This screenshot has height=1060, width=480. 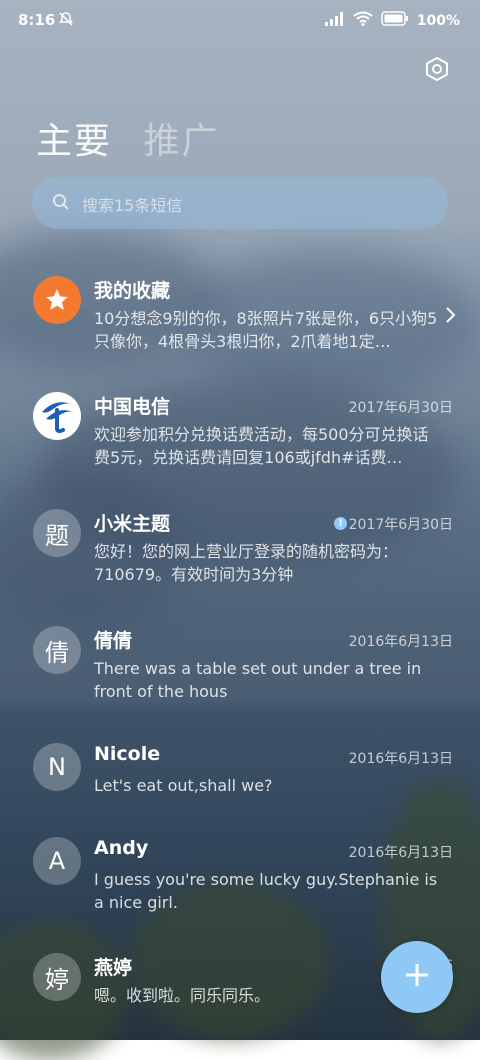 I want to click on thread-preview: Let's eat out,shall we?, so click(x=183, y=785).